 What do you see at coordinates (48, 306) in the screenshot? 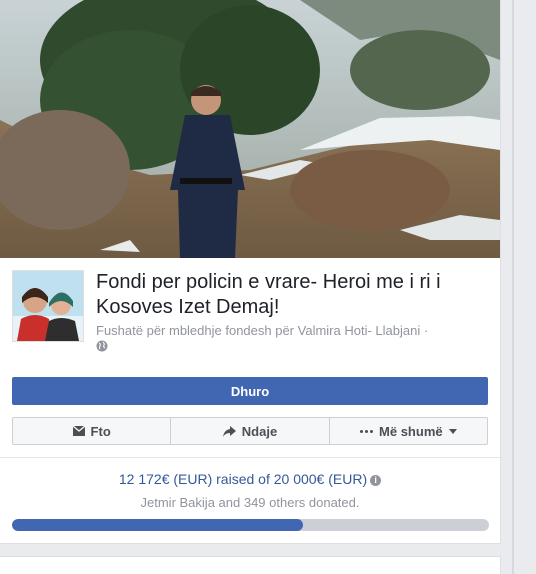
I see `fundraiser-avatar` at bounding box center [48, 306].